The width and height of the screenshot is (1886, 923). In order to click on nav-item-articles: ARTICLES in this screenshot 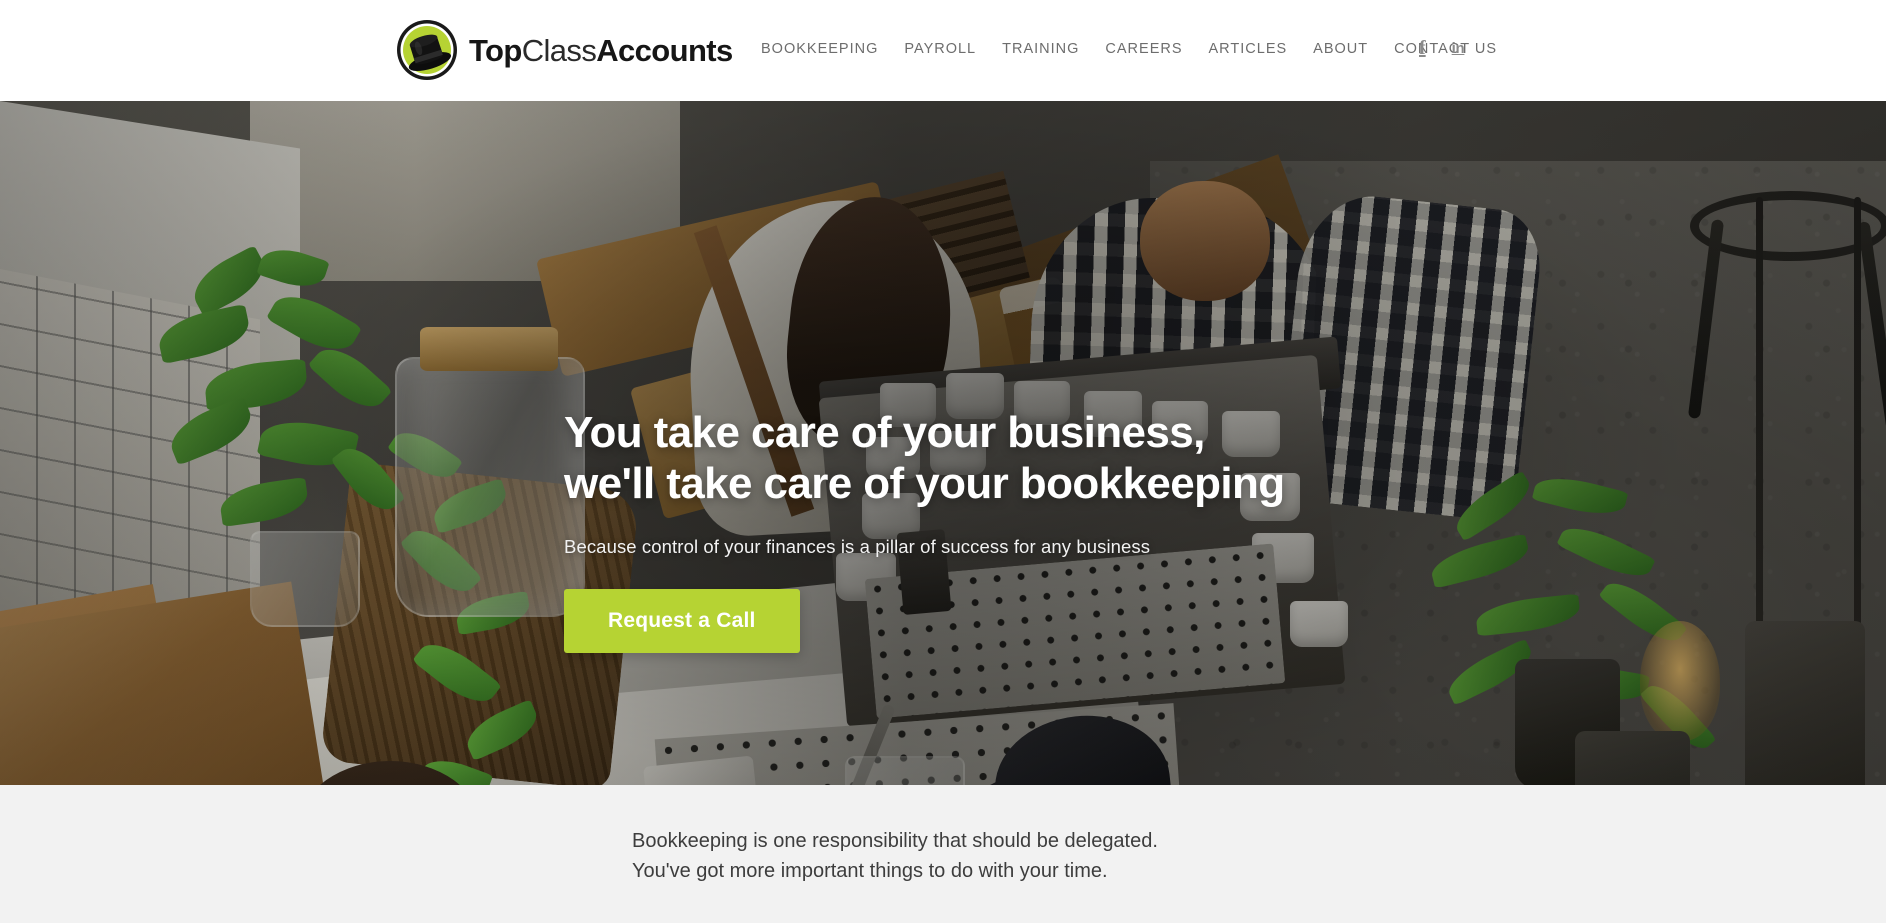, I will do `click(1248, 49)`.